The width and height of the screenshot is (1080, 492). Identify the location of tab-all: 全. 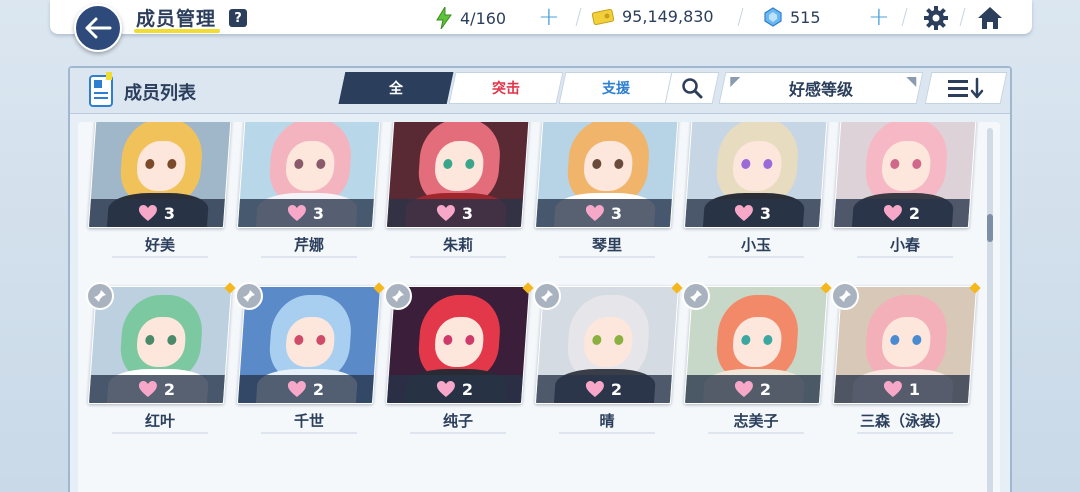
(396, 88).